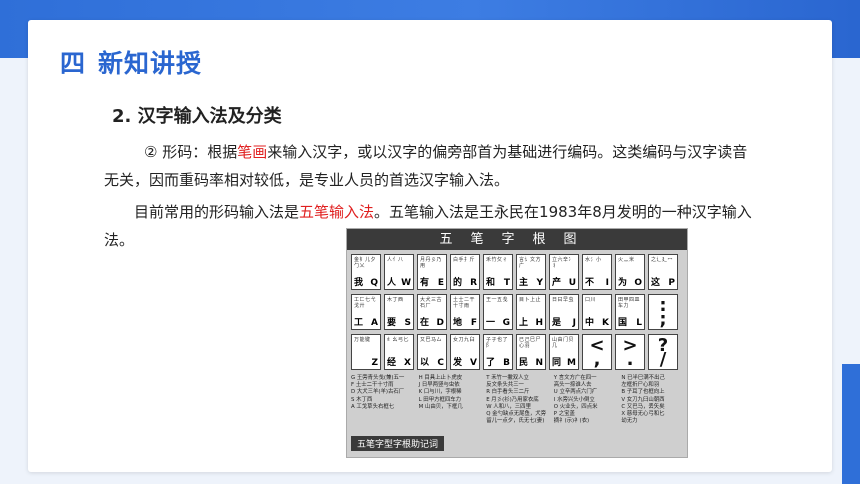 The image size is (860, 484). Describe the element at coordinates (497, 343) in the screenshot. I see `key-roots: 子孑也了阝` at that location.